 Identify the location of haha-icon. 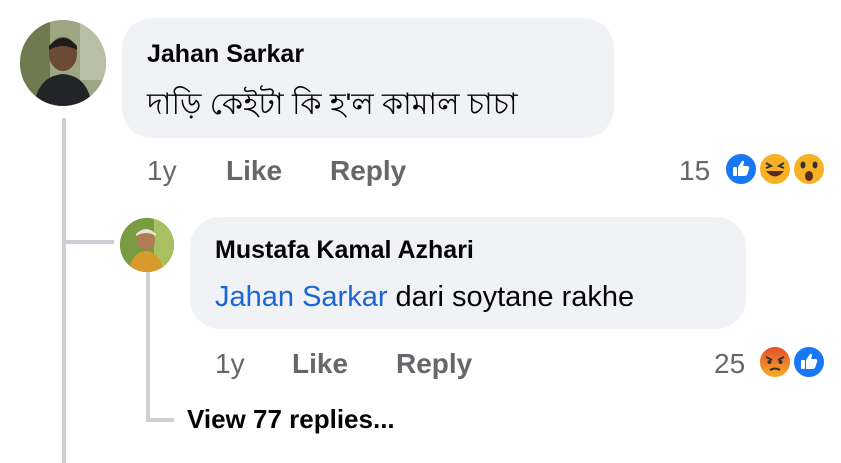
(775, 169).